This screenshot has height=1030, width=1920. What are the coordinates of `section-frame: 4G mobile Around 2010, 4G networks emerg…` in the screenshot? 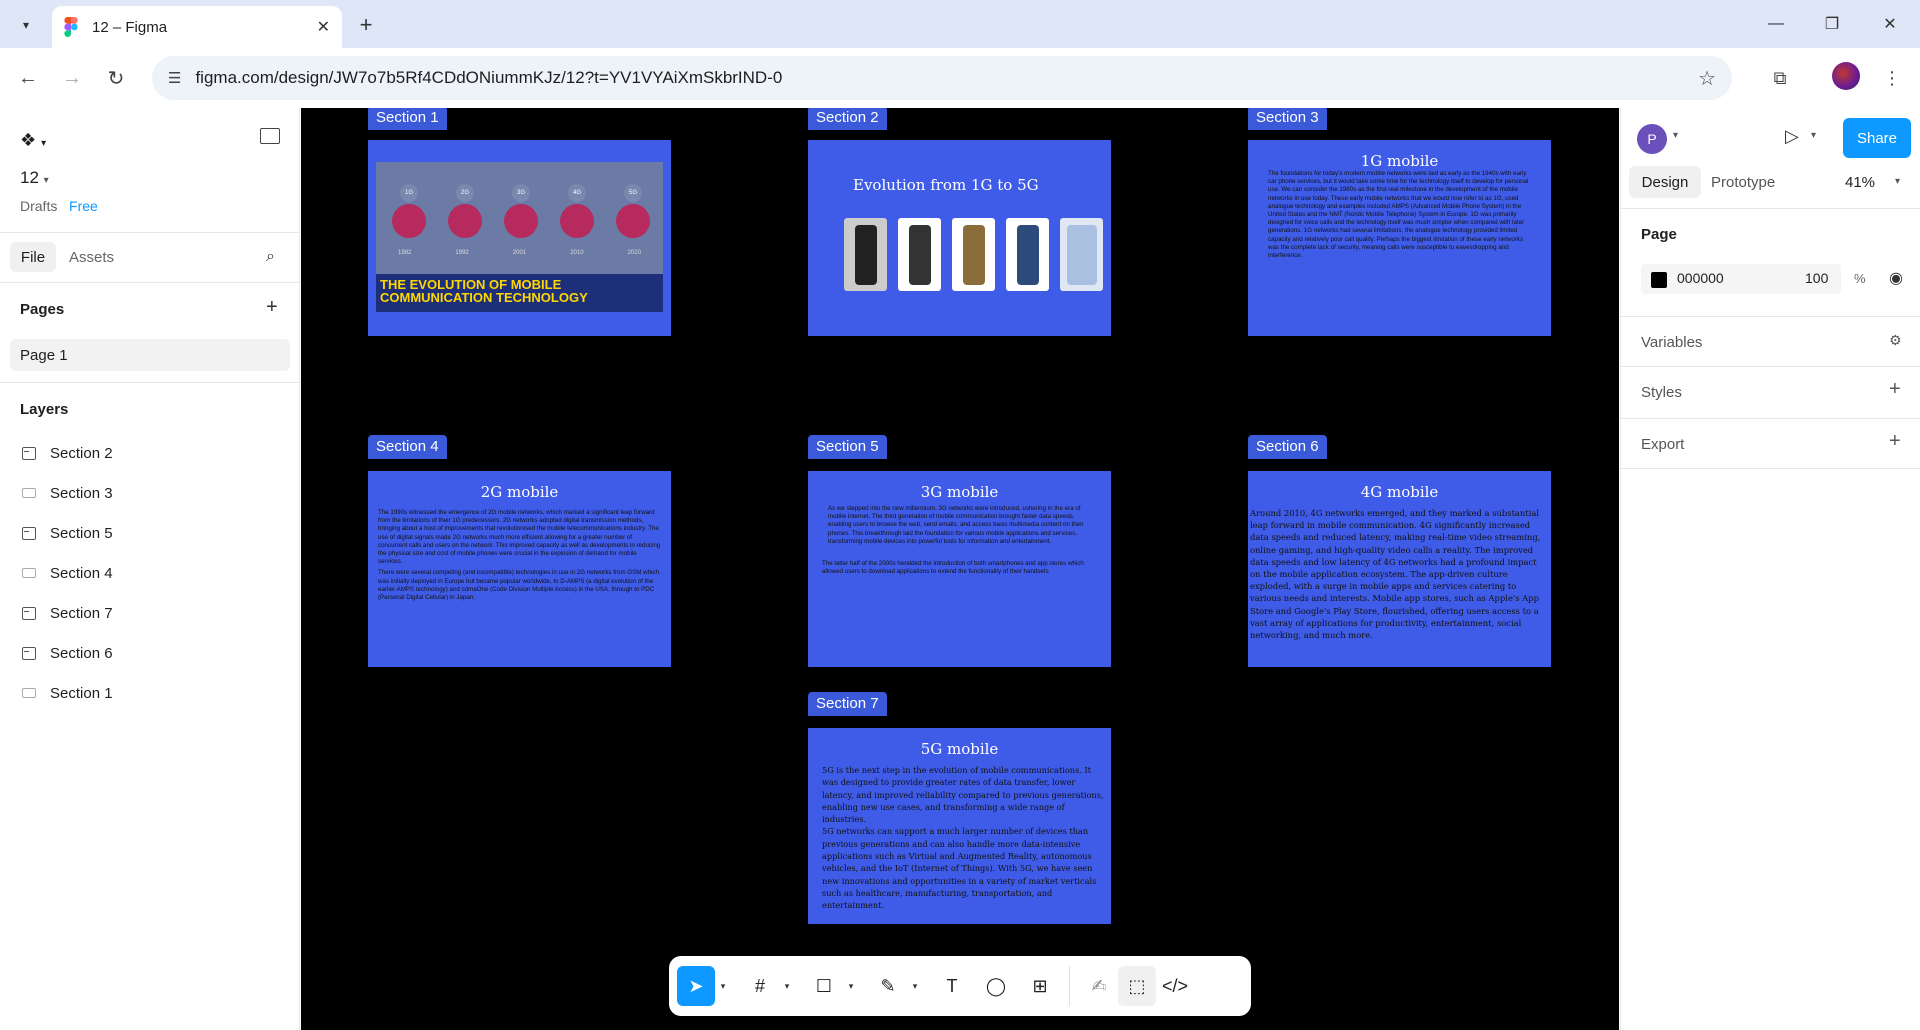 It's located at (1399, 569).